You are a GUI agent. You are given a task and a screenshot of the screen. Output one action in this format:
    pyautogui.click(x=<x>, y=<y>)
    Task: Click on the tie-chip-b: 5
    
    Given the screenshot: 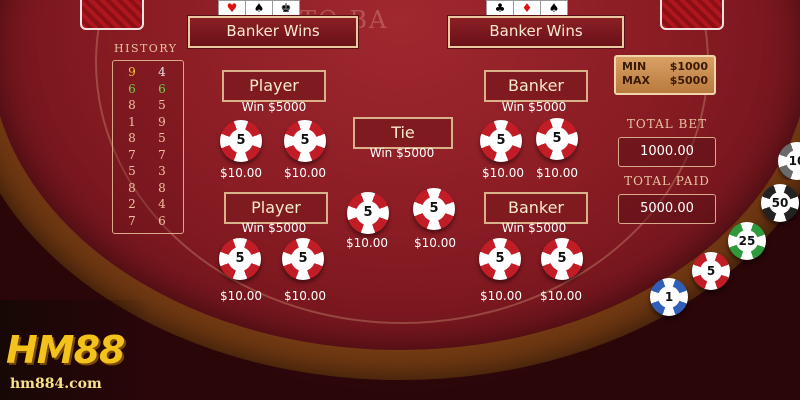 What is the action you would take?
    pyautogui.click(x=434, y=209)
    